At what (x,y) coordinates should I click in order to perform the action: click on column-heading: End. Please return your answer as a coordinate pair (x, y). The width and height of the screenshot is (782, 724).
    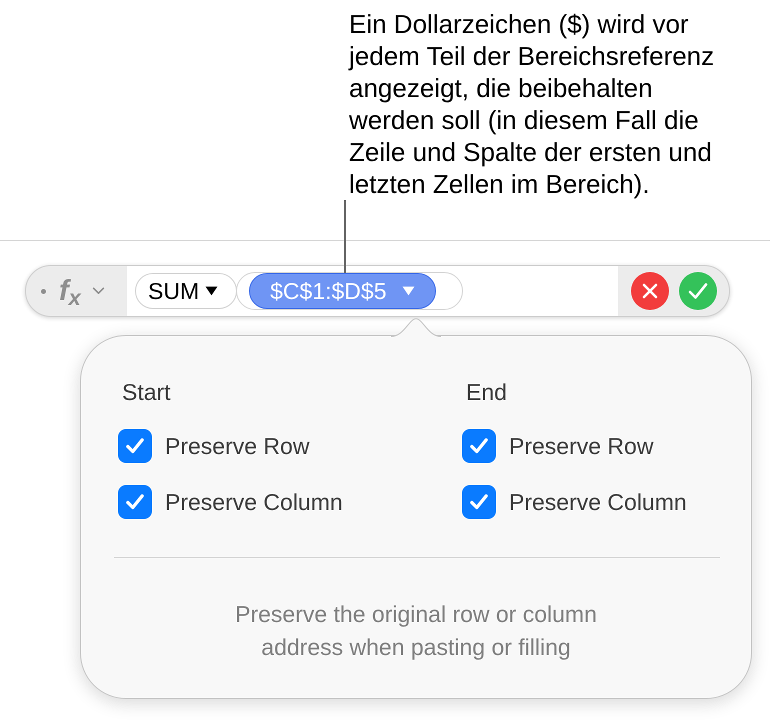
    Looking at the image, I should click on (487, 392).